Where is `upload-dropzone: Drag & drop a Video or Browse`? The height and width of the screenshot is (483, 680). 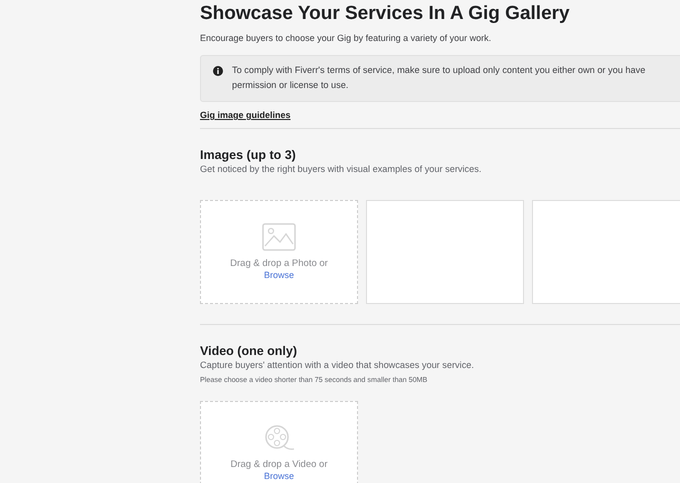 upload-dropzone: Drag & drop a Video or Browse is located at coordinates (279, 442).